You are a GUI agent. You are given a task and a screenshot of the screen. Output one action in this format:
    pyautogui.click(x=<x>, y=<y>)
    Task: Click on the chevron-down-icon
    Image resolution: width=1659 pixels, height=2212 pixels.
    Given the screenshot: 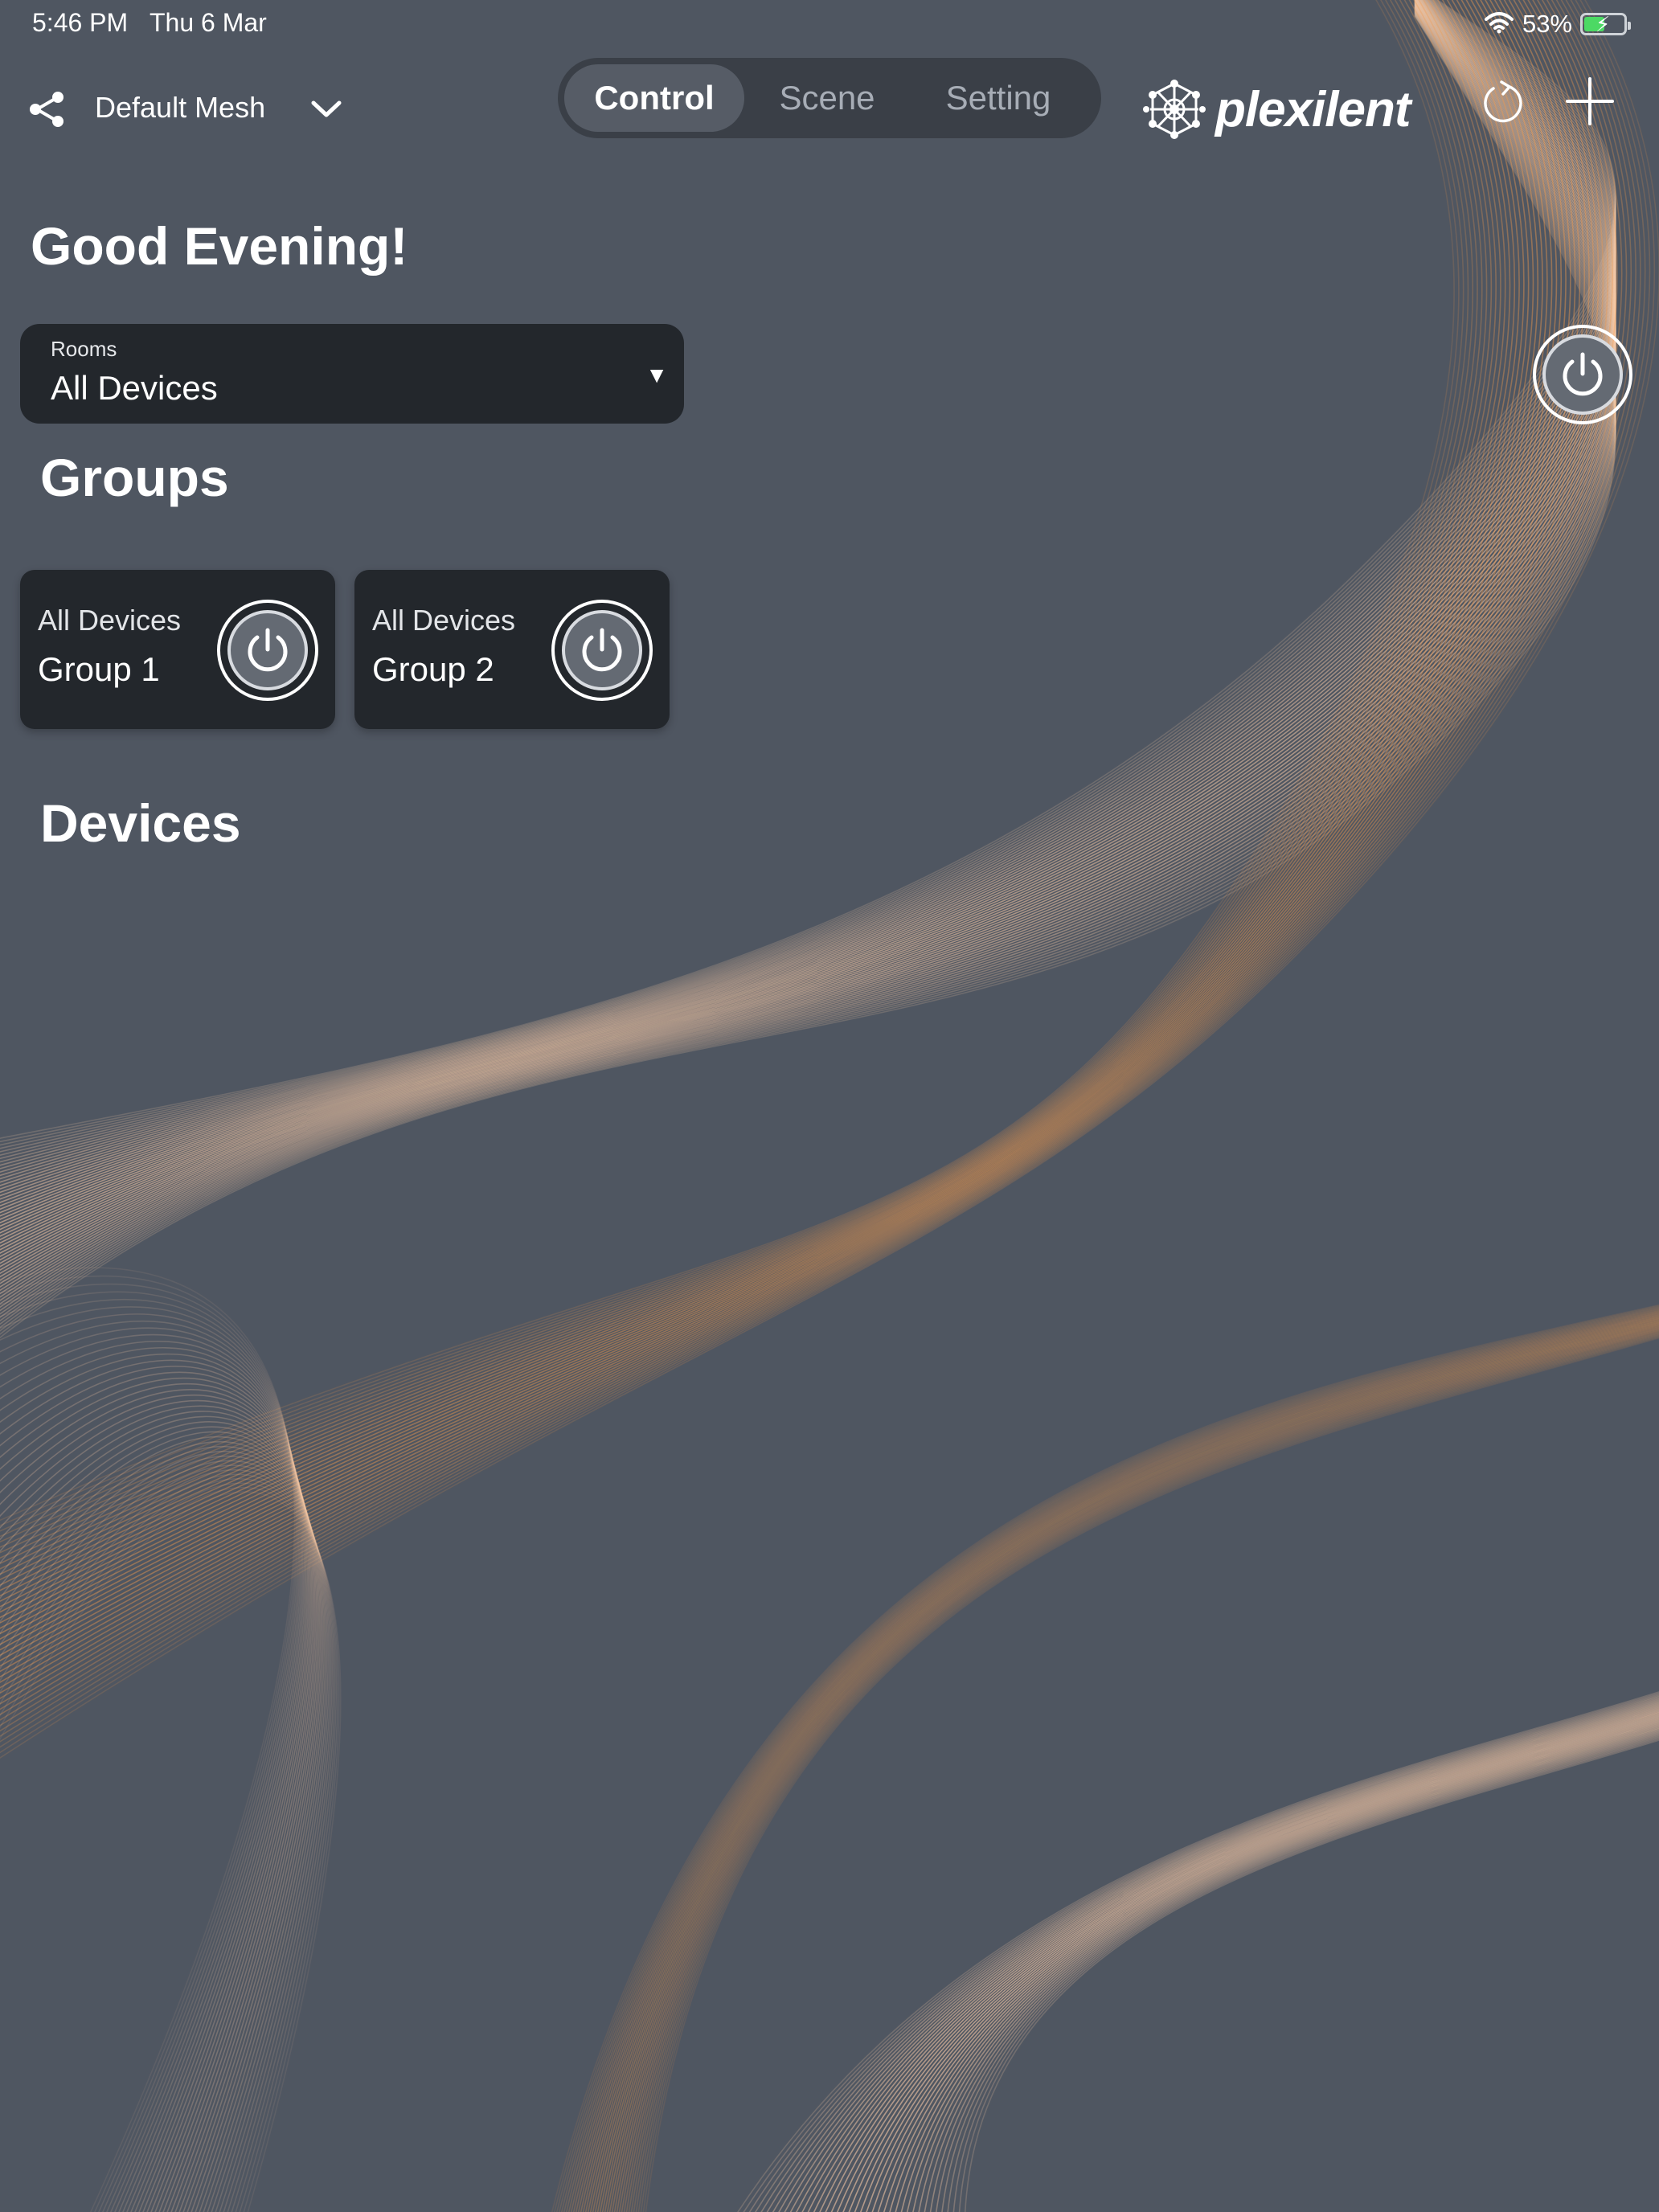 What is the action you would take?
    pyautogui.click(x=326, y=108)
    